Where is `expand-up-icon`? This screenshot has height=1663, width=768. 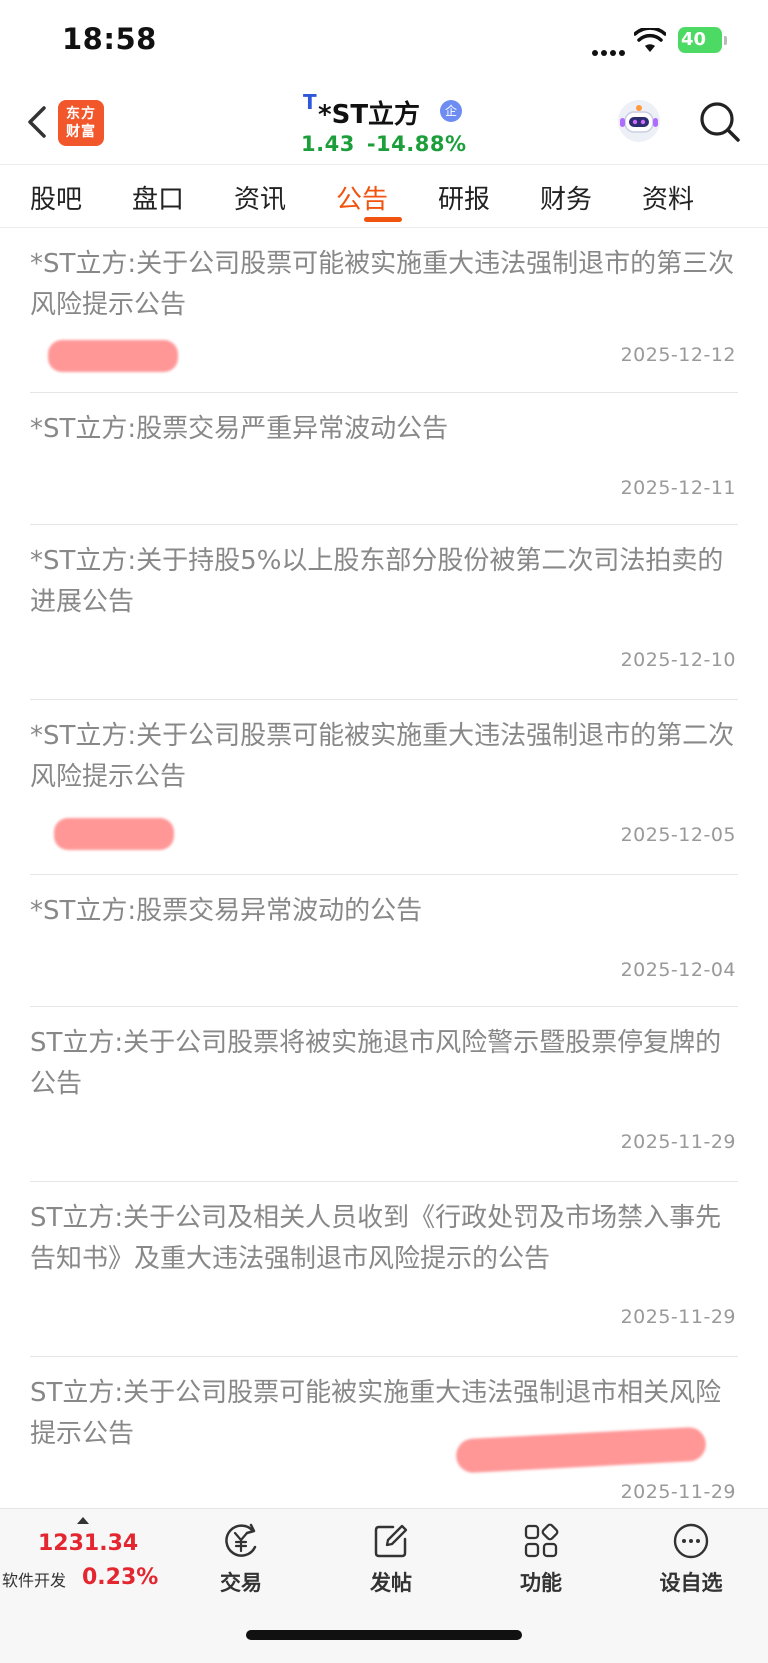
expand-up-icon is located at coordinates (83, 1520).